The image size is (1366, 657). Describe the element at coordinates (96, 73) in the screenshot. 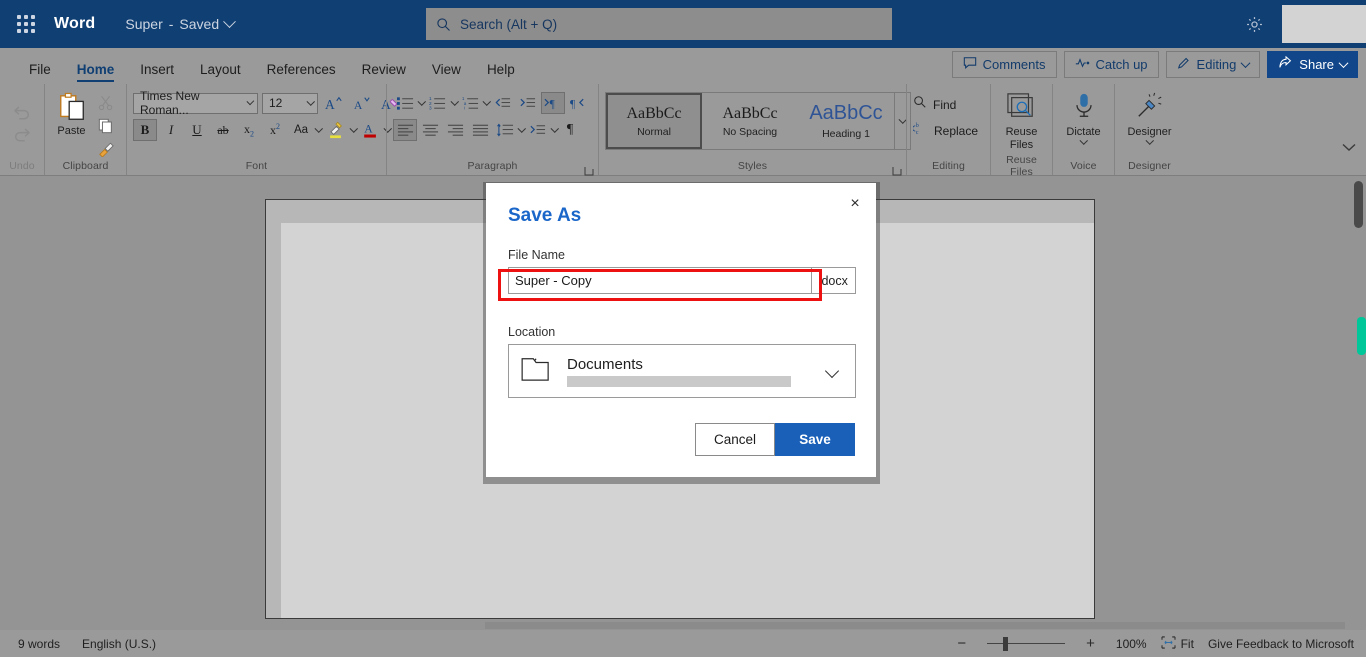

I see `tab-home: Home` at that location.